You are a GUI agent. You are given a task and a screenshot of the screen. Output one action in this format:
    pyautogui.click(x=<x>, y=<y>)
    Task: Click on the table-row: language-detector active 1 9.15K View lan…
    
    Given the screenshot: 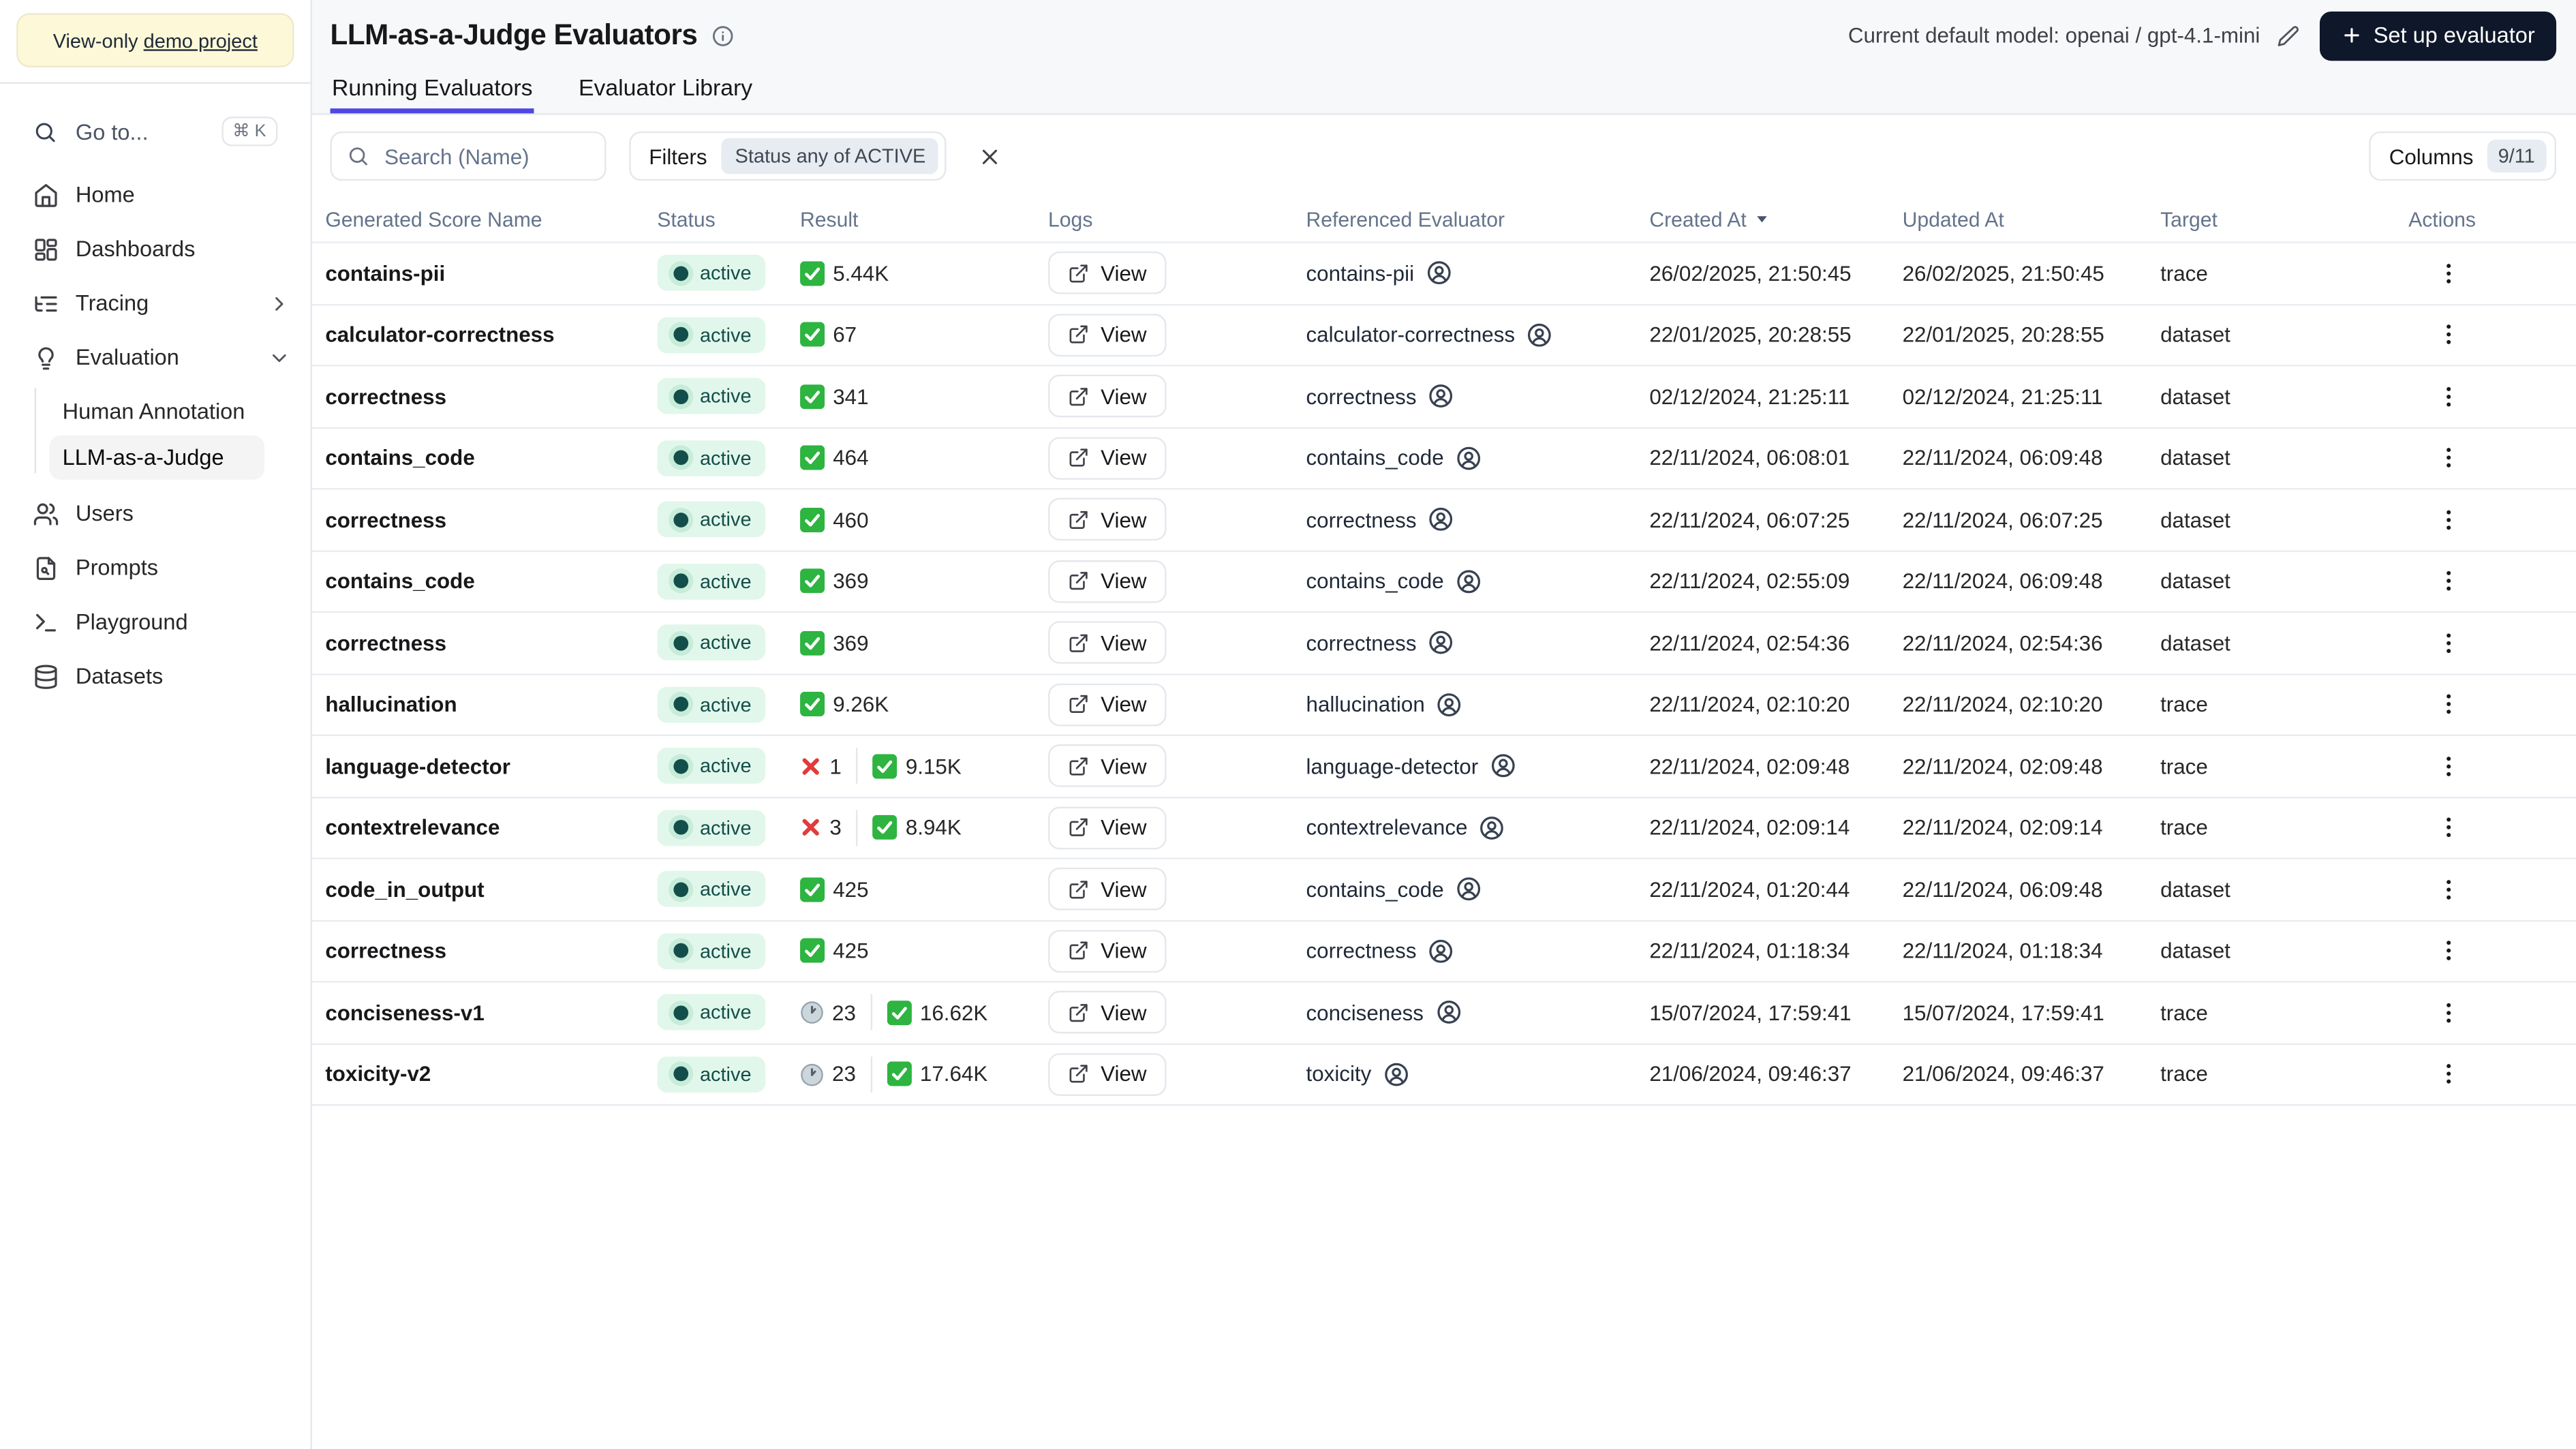 What is the action you would take?
    pyautogui.click(x=1444, y=766)
    